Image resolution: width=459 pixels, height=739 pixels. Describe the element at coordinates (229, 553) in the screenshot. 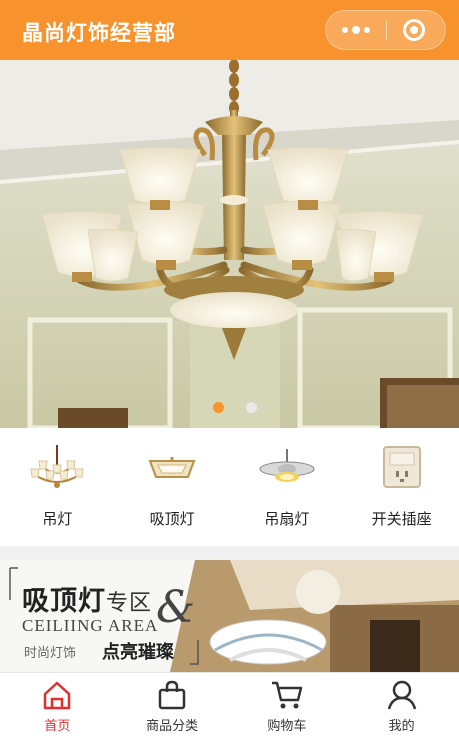

I see `section-divider` at that location.